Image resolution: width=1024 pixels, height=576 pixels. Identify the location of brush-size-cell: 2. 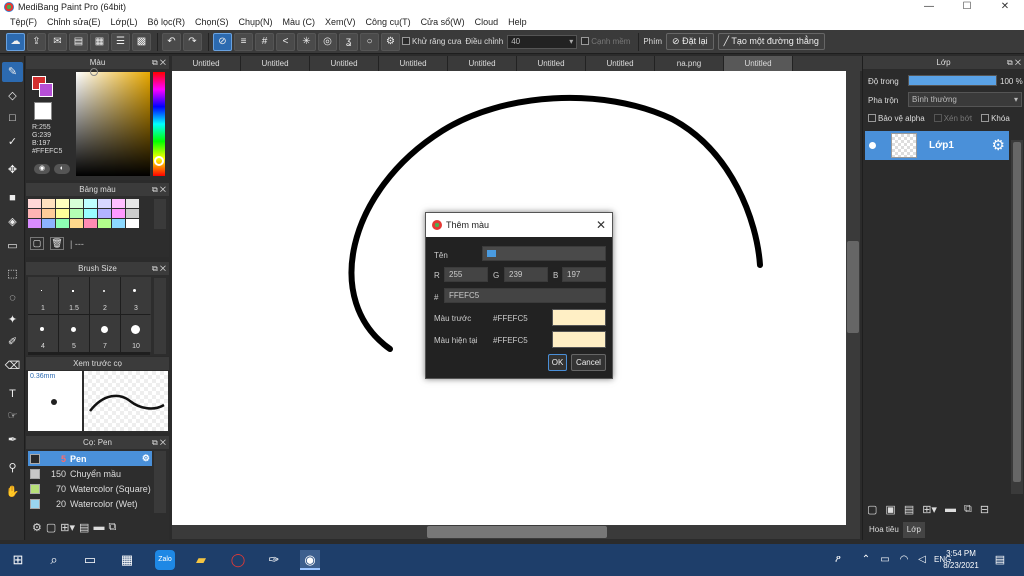
(105, 295).